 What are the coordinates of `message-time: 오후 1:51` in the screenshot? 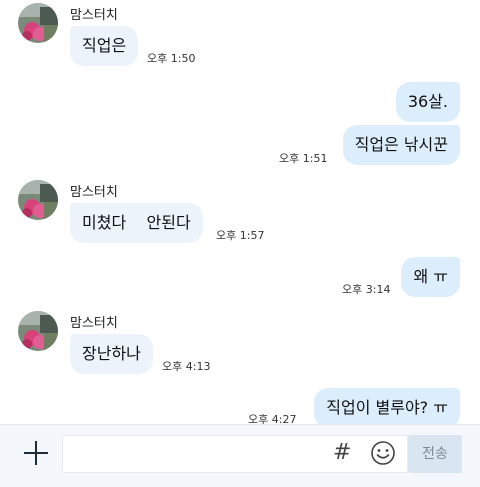 It's located at (303, 158).